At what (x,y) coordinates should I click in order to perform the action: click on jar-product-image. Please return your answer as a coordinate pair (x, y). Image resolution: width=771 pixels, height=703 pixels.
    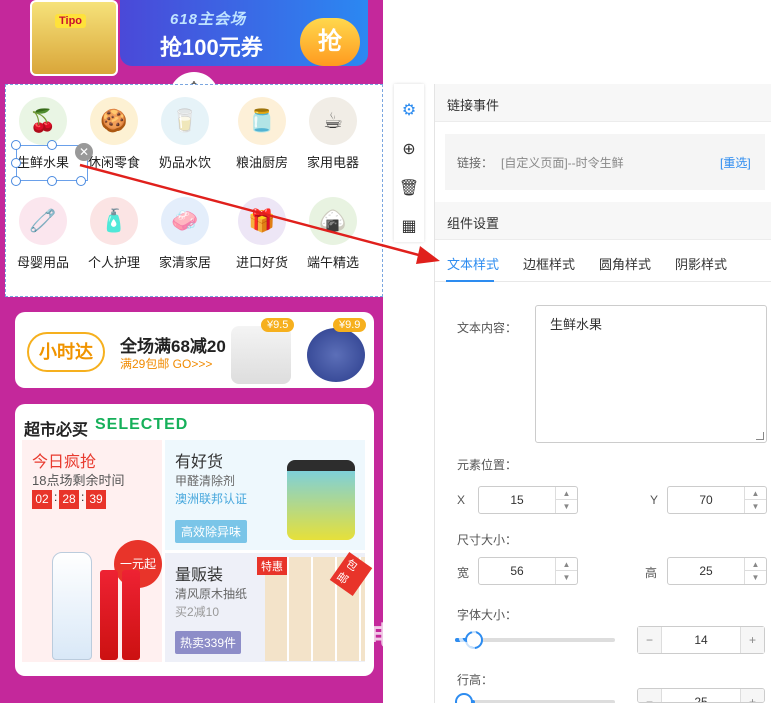
    Looking at the image, I should click on (321, 500).